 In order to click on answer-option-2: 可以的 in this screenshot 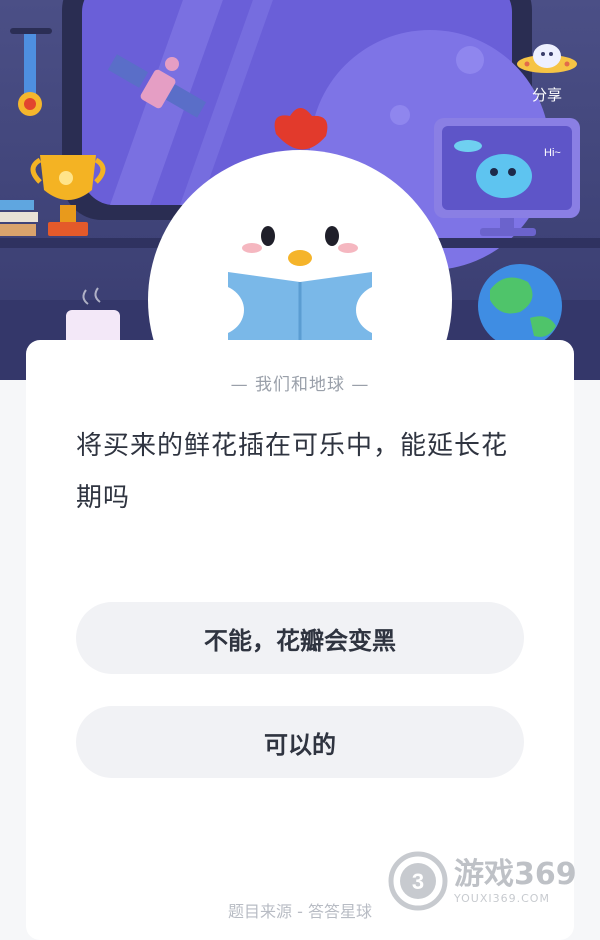, I will do `click(300, 742)`.